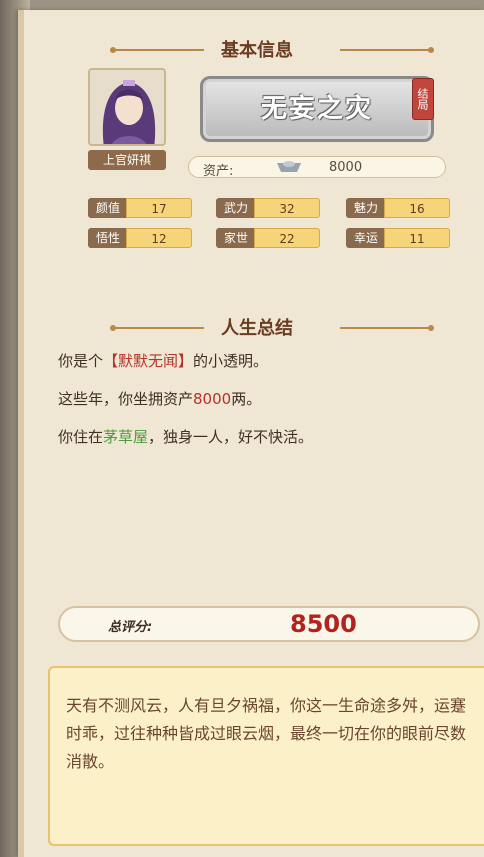 This screenshot has height=857, width=484. Describe the element at coordinates (231, 437) in the screenshot. I see `summary-text: ，独身一人，好不快活。` at that location.